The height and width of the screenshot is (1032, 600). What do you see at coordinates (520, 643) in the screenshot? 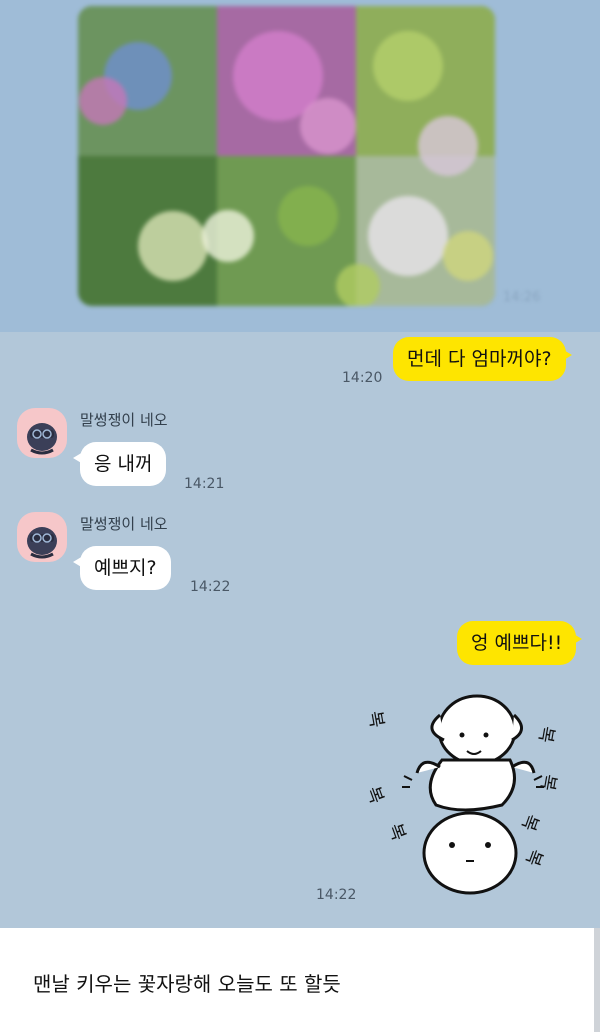
I see `my-message-bubble: 엉 예쁘다!!` at bounding box center [520, 643].